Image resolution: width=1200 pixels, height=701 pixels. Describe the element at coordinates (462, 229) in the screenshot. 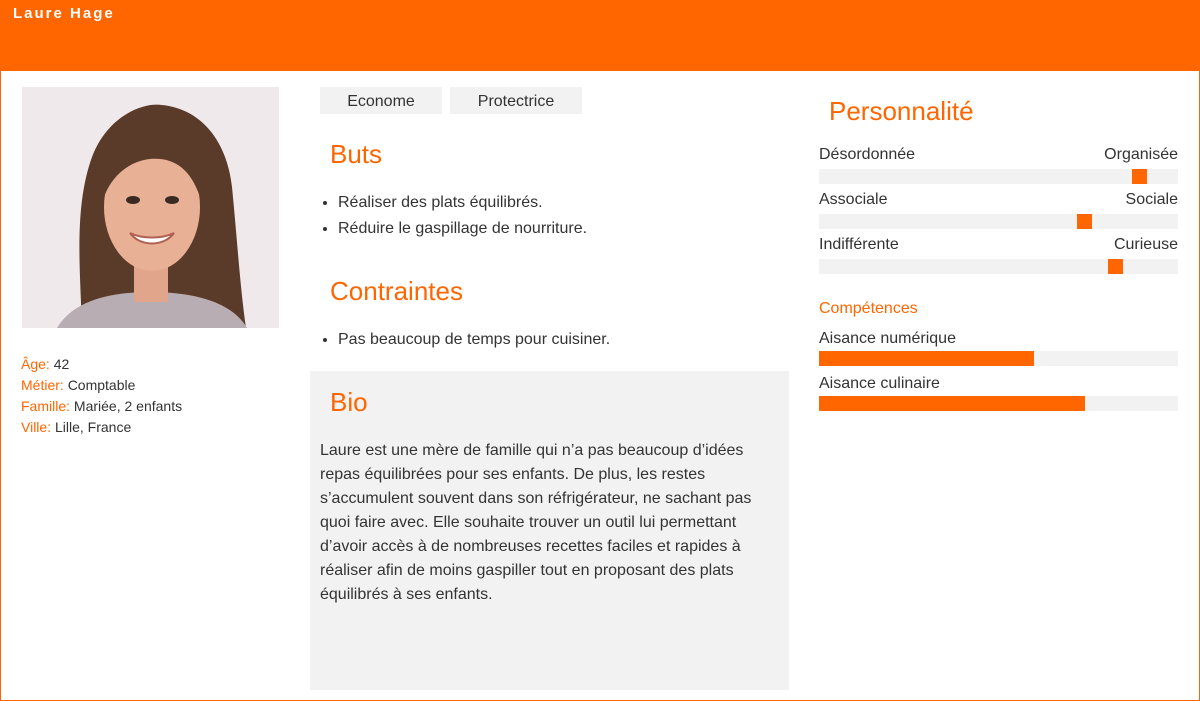

I see `list-item: Réduire le gaspillage de nourriture.` at that location.